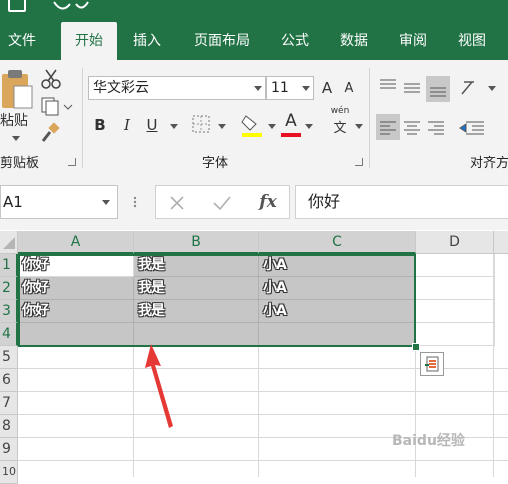  Describe the element at coordinates (215, 163) in the screenshot. I see `font-group-label: 字体` at that location.